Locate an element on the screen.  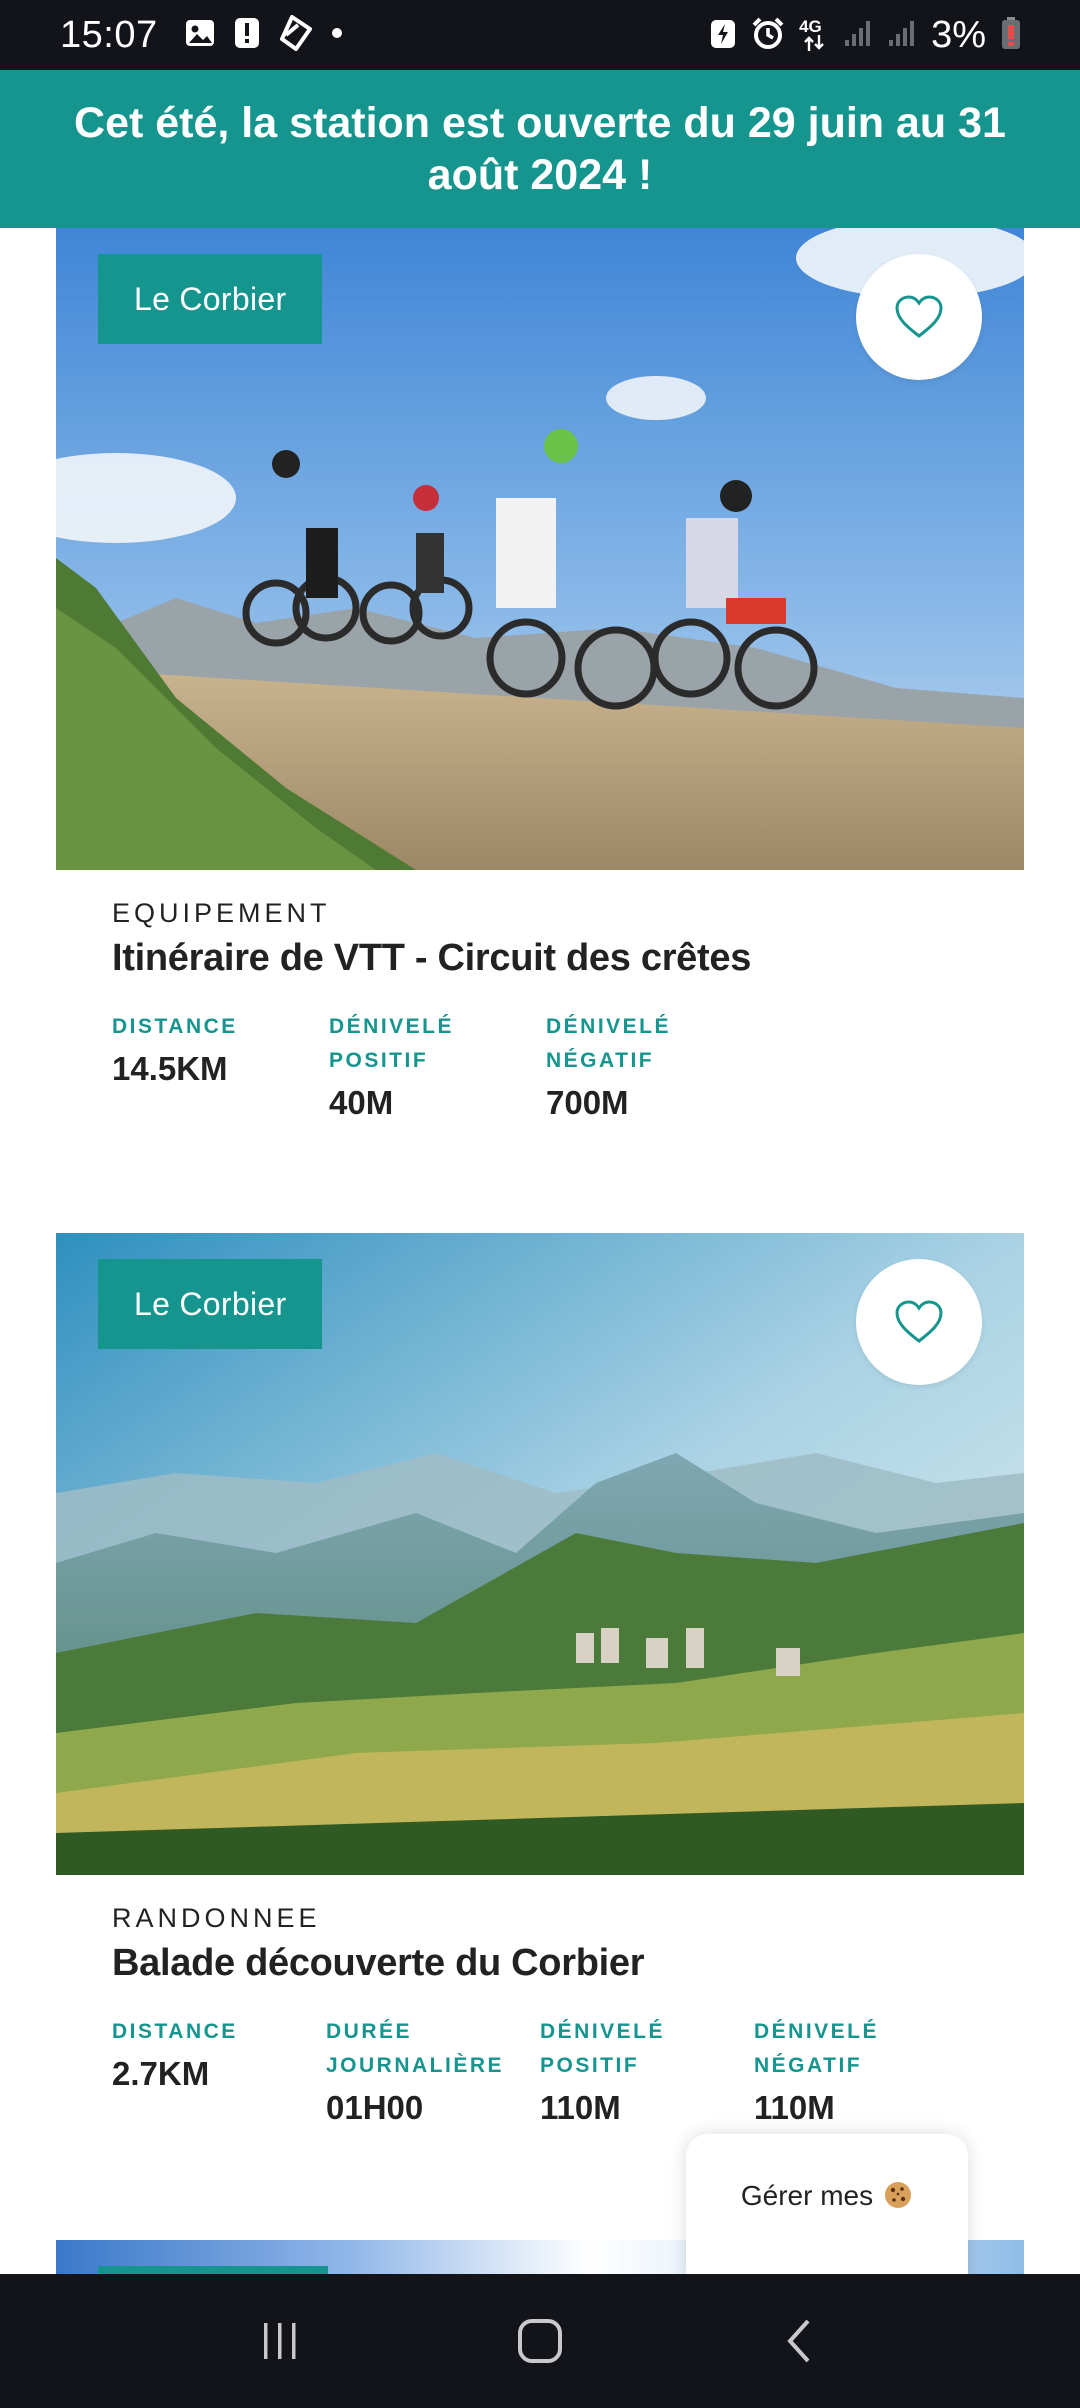
battery-percent: 3% is located at coordinates (958, 34).